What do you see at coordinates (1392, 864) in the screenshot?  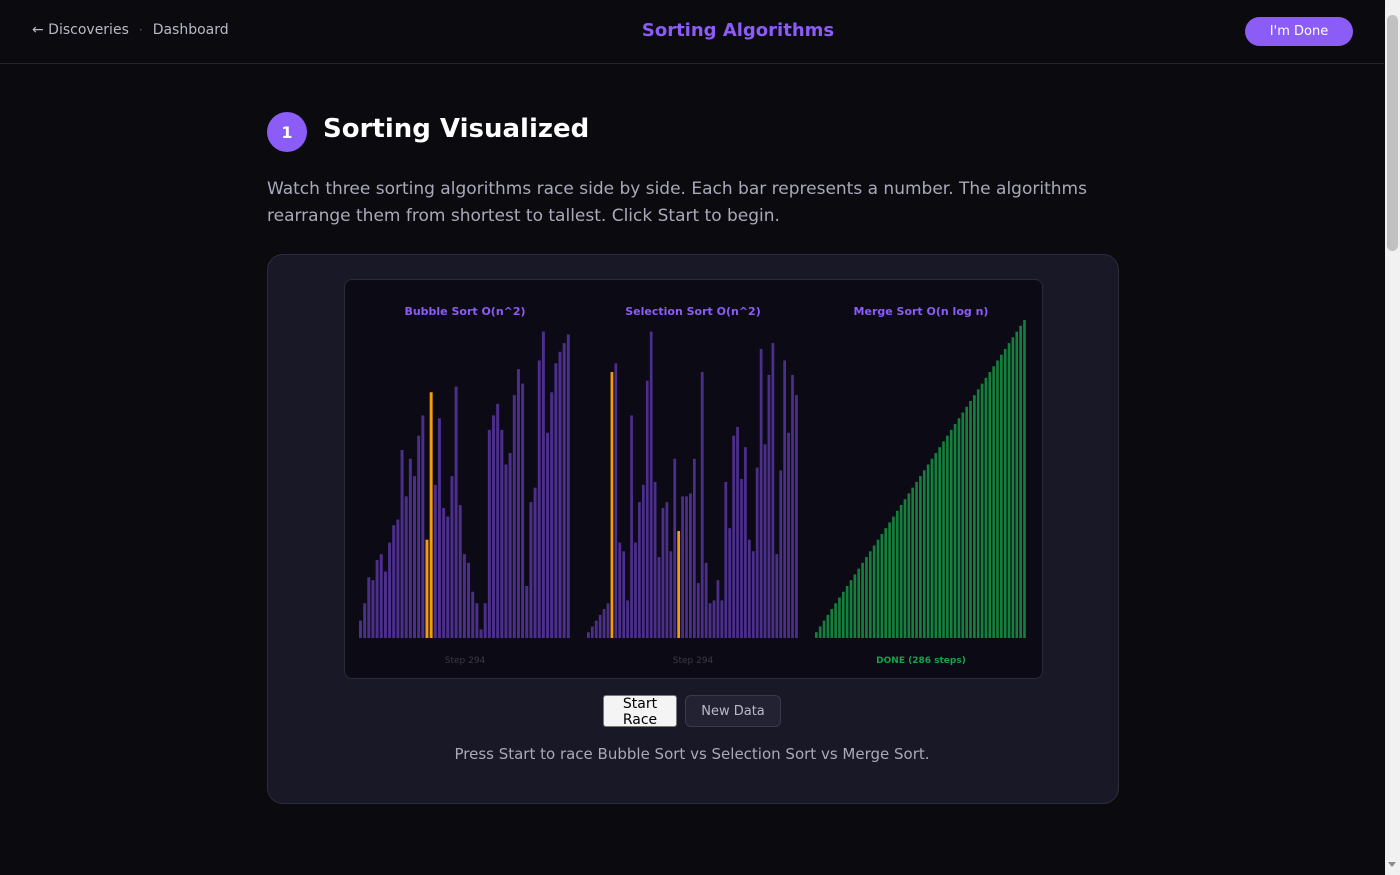 I see `scroll-down-arrow-icon` at bounding box center [1392, 864].